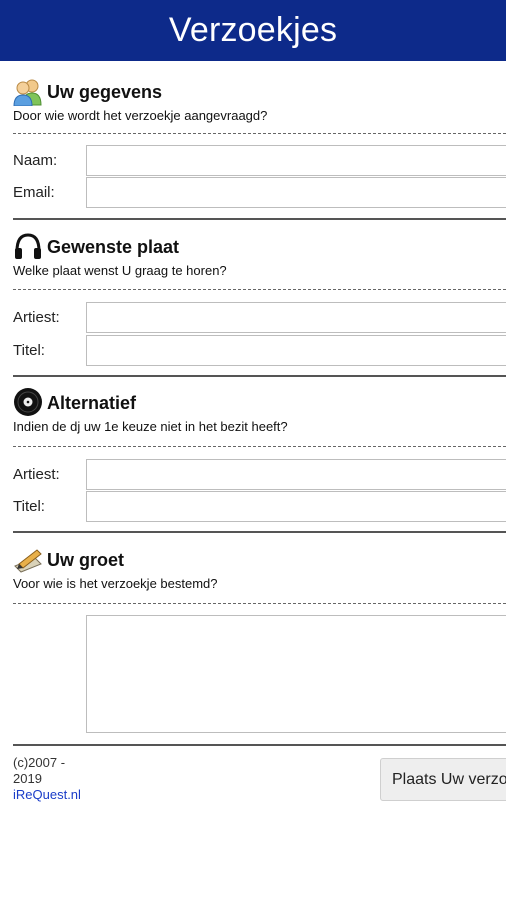  What do you see at coordinates (92, 403) in the screenshot?
I see `section-title: Alternatief` at bounding box center [92, 403].